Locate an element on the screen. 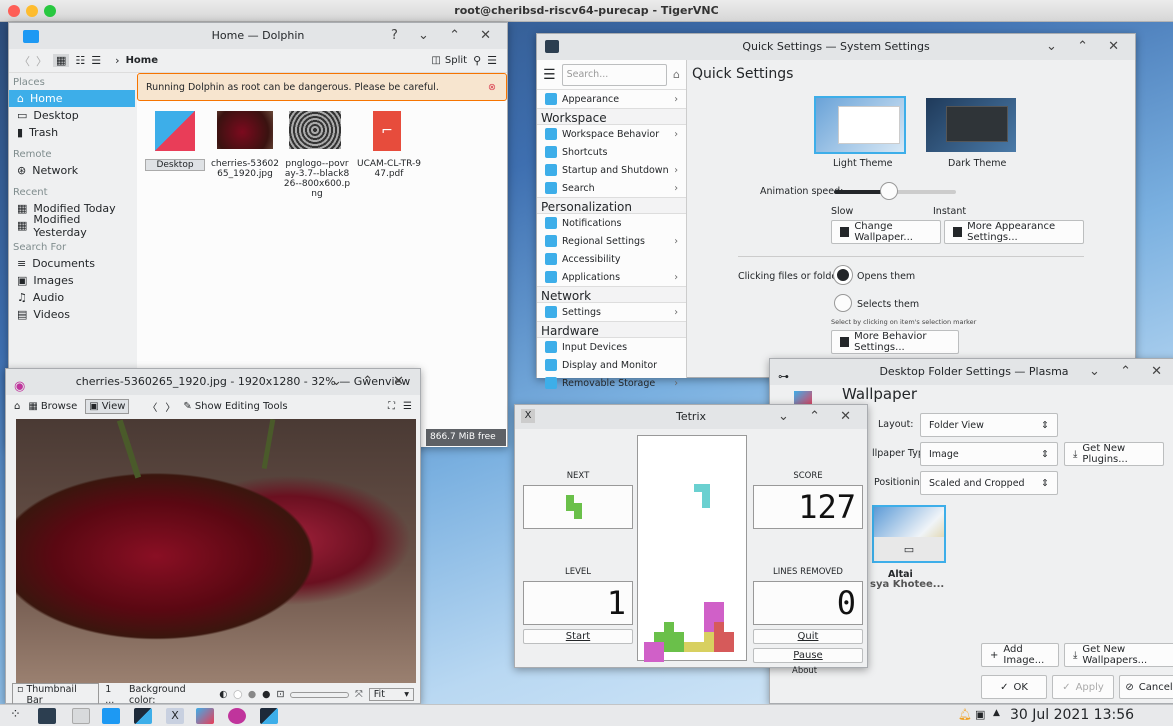  category-item: Settings › is located at coordinates (611, 312).